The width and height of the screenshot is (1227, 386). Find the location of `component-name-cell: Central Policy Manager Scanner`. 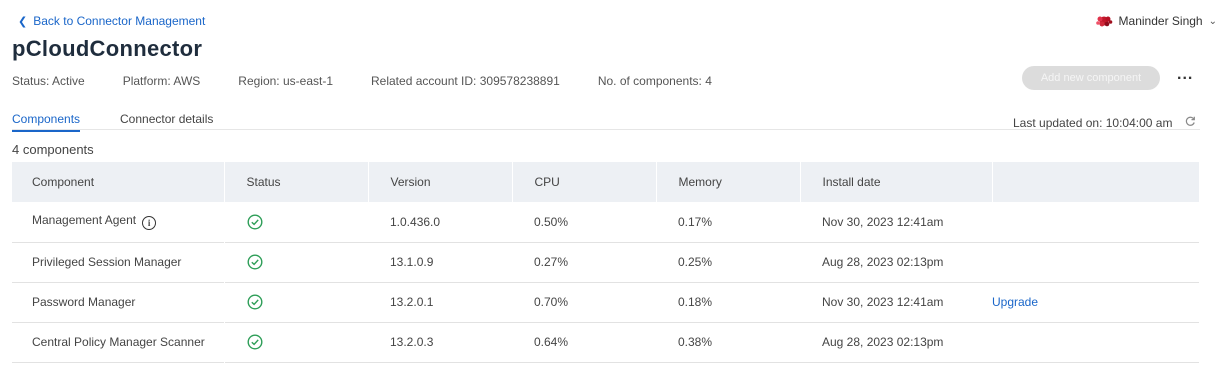

component-name-cell: Central Policy Manager Scanner is located at coordinates (118, 342).